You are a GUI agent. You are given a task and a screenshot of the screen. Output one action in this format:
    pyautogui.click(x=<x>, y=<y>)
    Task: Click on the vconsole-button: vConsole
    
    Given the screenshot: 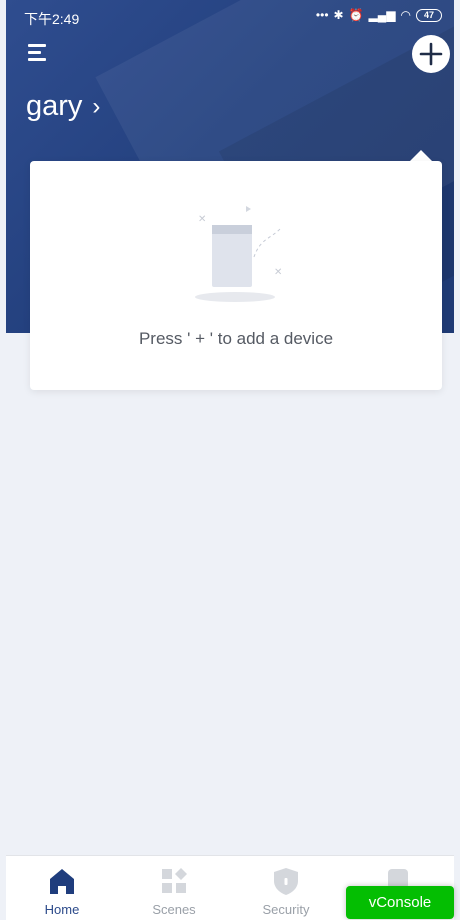 What is the action you would take?
    pyautogui.click(x=400, y=902)
    